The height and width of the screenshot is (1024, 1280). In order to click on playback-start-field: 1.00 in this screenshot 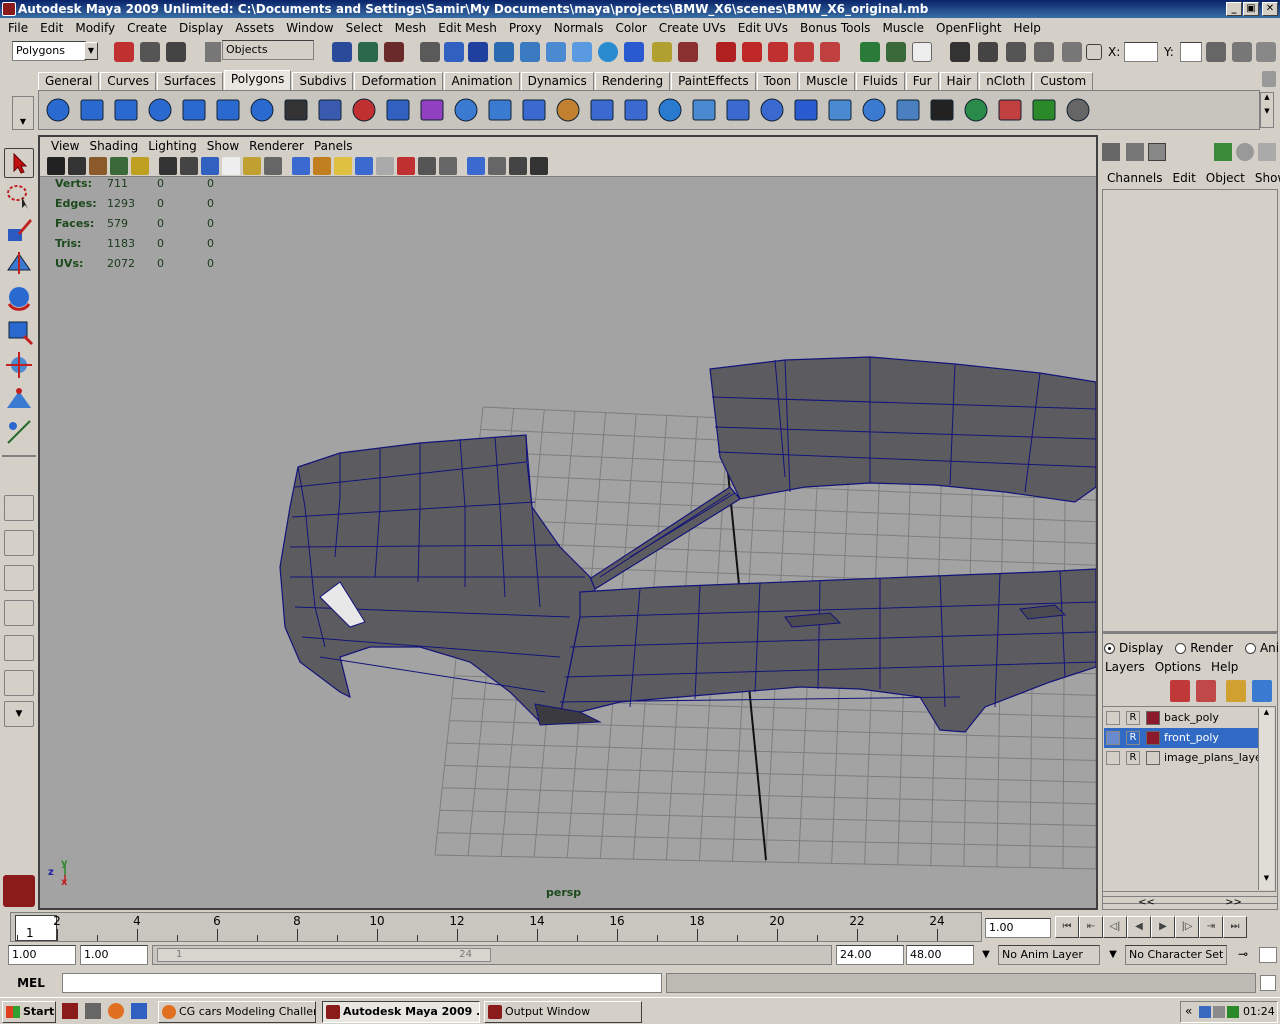, I will do `click(114, 955)`.